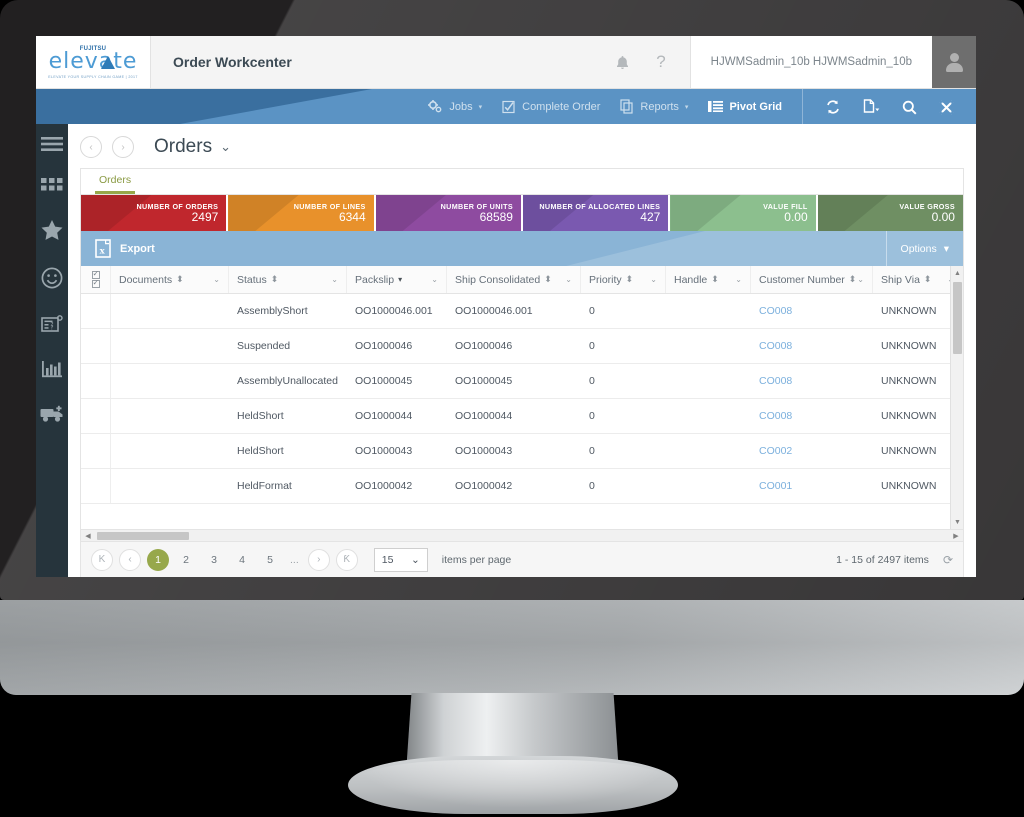  I want to click on new-document-icon, so click(871, 106).